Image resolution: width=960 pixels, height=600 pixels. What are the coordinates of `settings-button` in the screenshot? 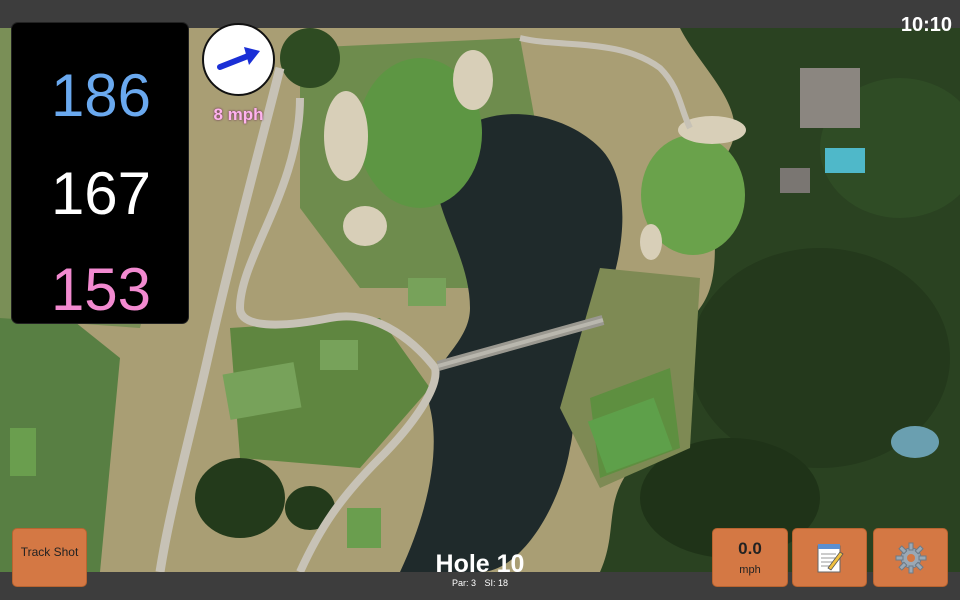 It's located at (910, 557).